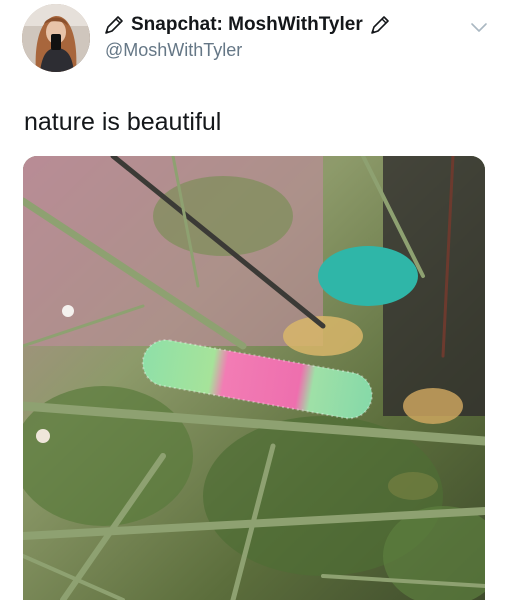  What do you see at coordinates (248, 50) in the screenshot?
I see `user-handle: @MoshWithTyler` at bounding box center [248, 50].